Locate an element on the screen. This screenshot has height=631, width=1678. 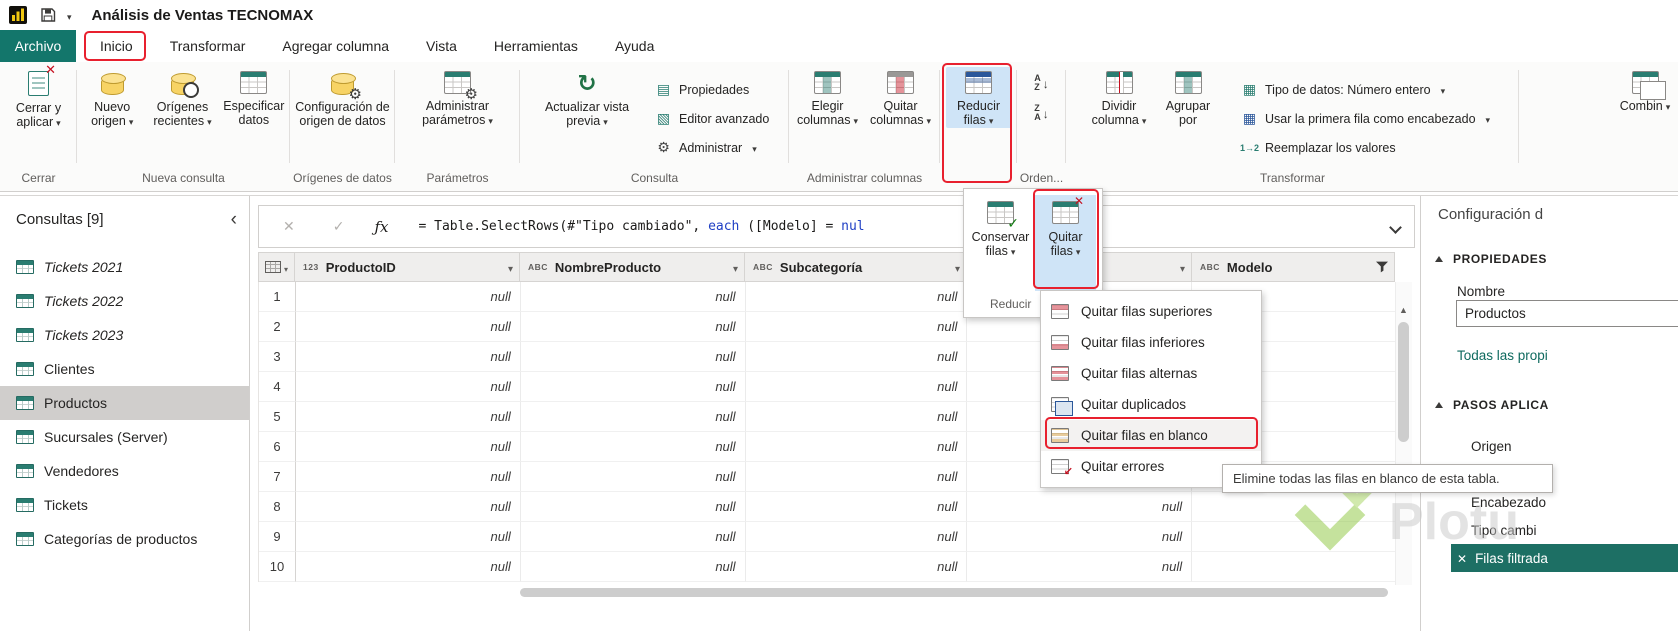
step-origen: Origen is located at coordinates (1564, 446).